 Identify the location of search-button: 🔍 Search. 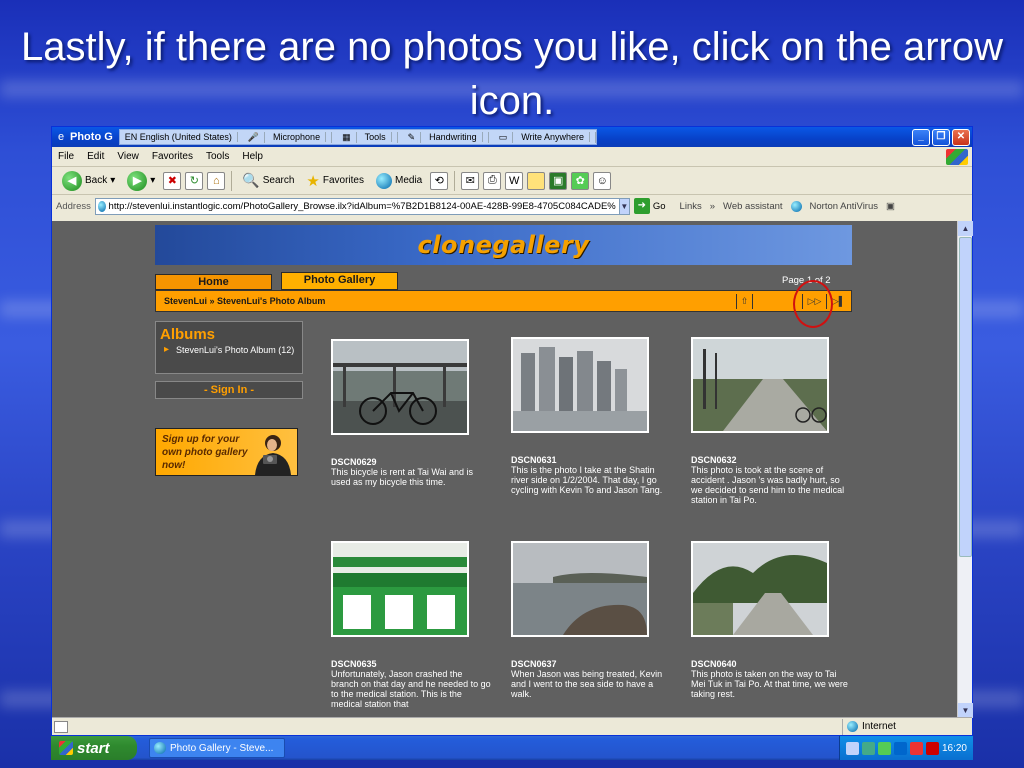
(268, 181).